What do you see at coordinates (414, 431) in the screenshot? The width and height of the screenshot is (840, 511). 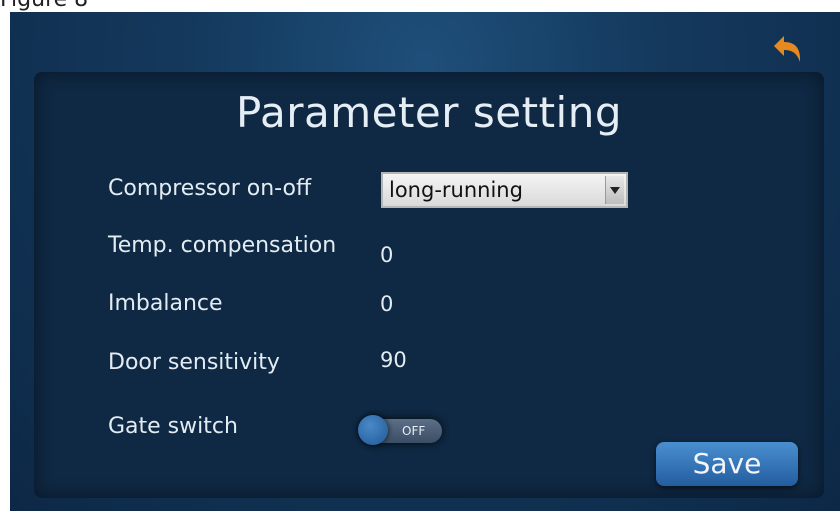 I see `toggle-state-text: OFF` at bounding box center [414, 431].